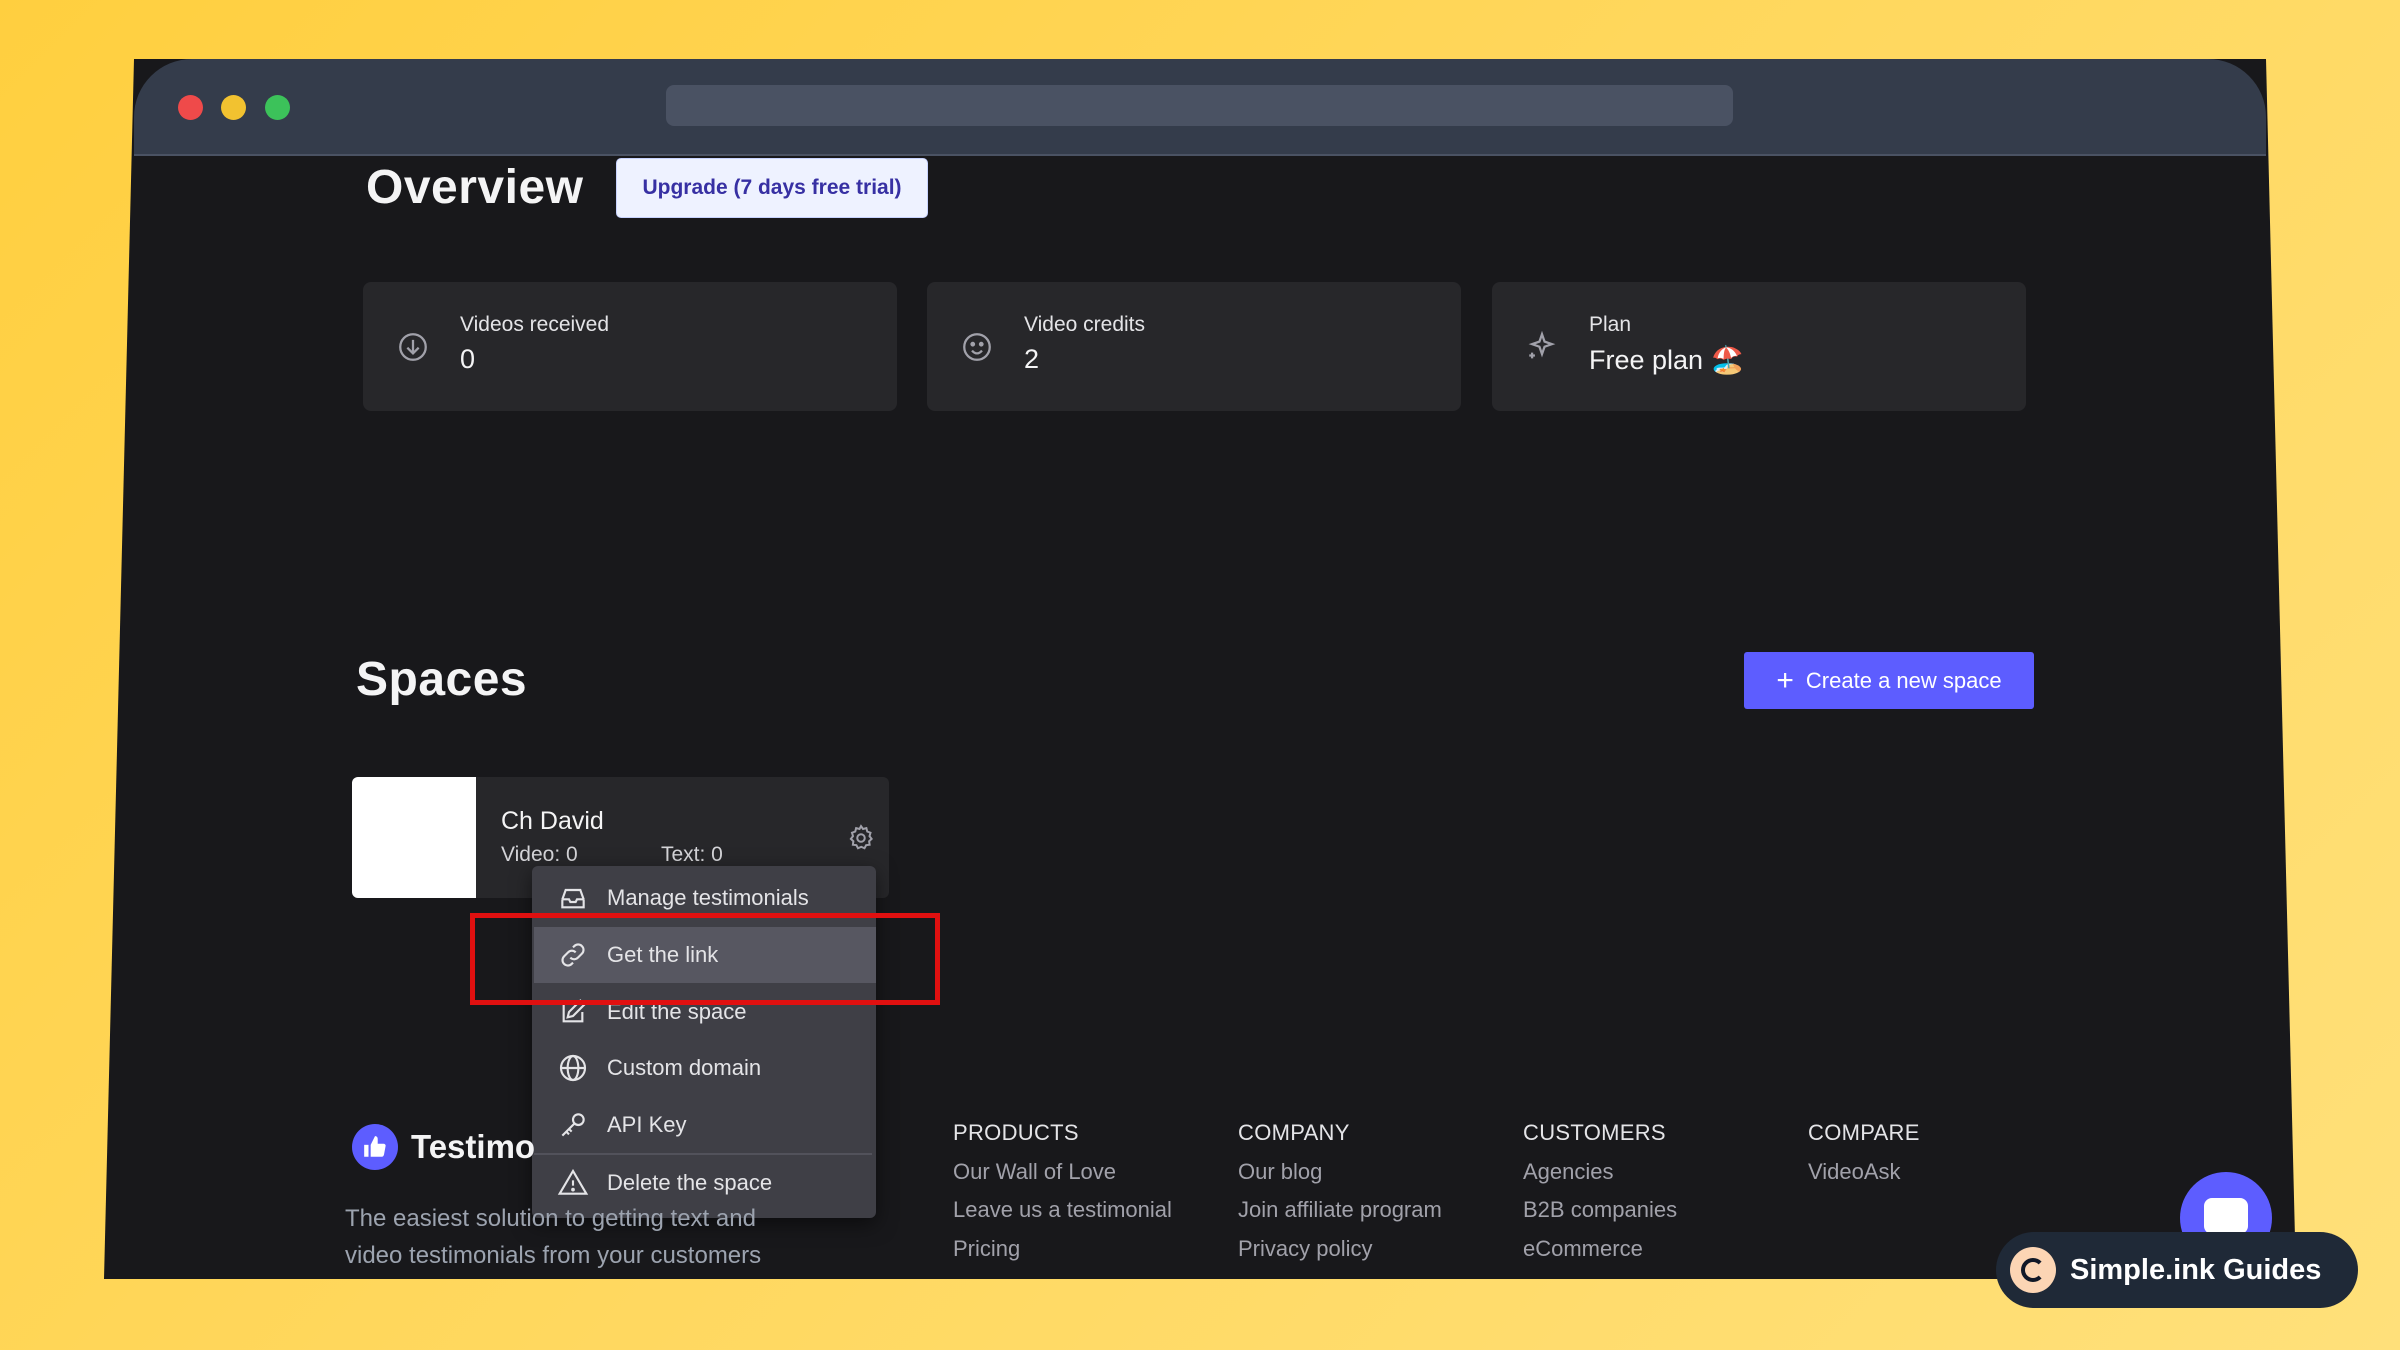 This screenshot has width=2400, height=1350. I want to click on footer-link: Privacy policy, so click(1305, 1249).